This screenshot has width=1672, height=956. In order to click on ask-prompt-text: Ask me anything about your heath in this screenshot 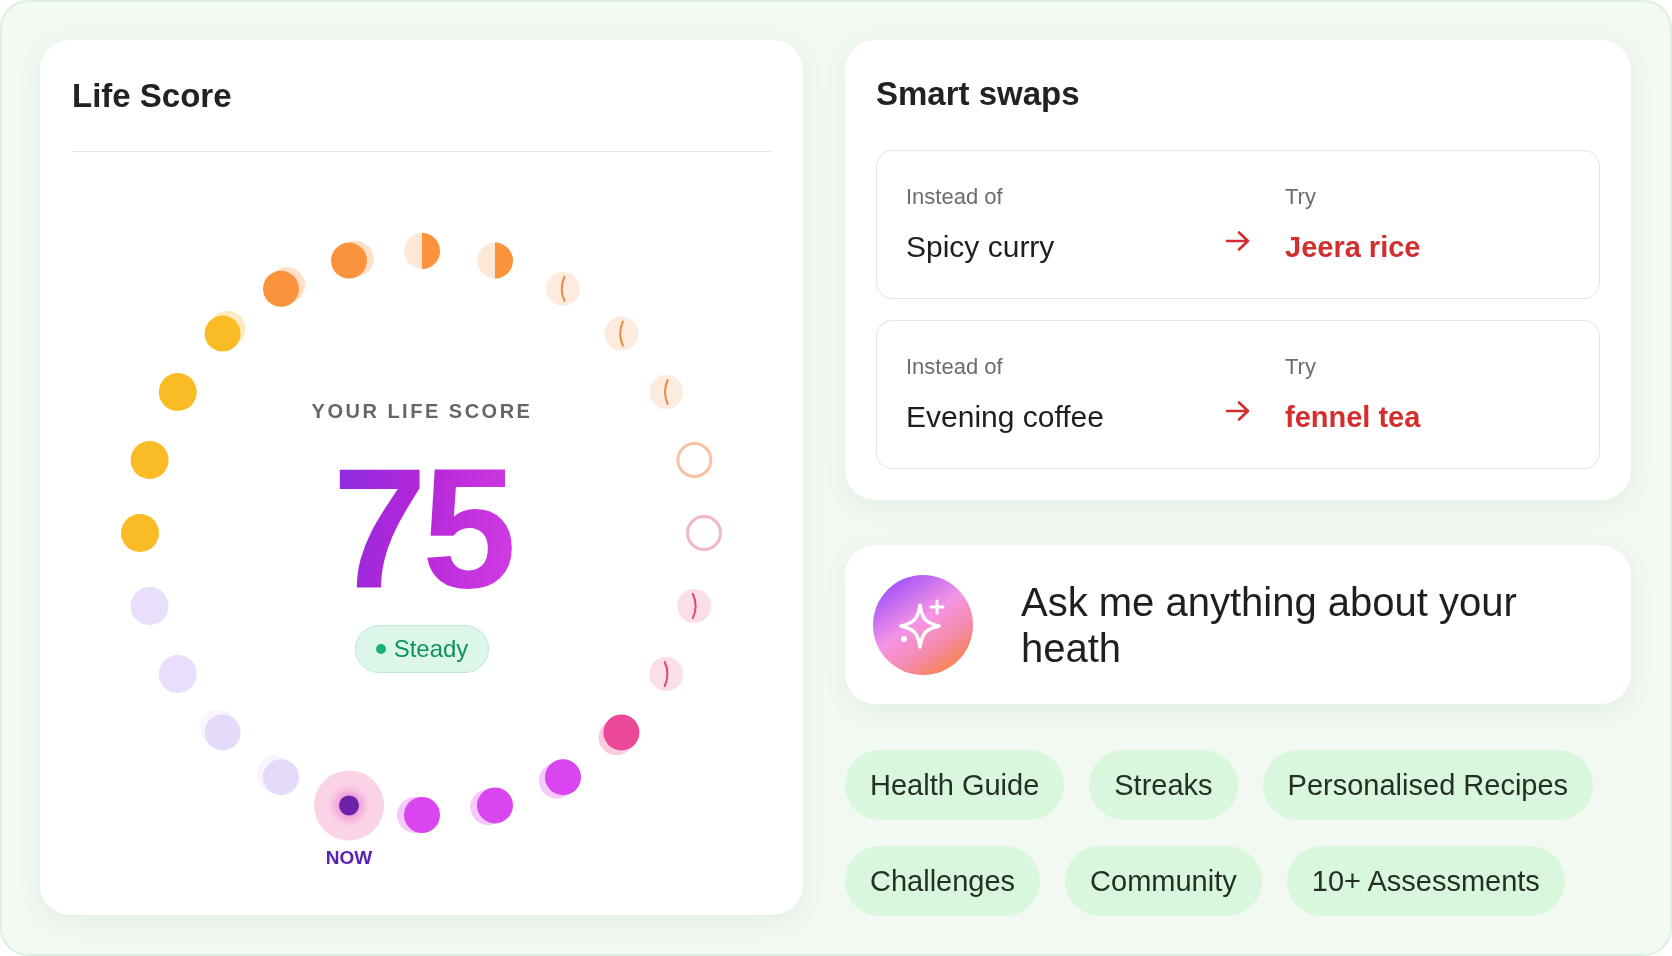, I will do `click(1269, 624)`.